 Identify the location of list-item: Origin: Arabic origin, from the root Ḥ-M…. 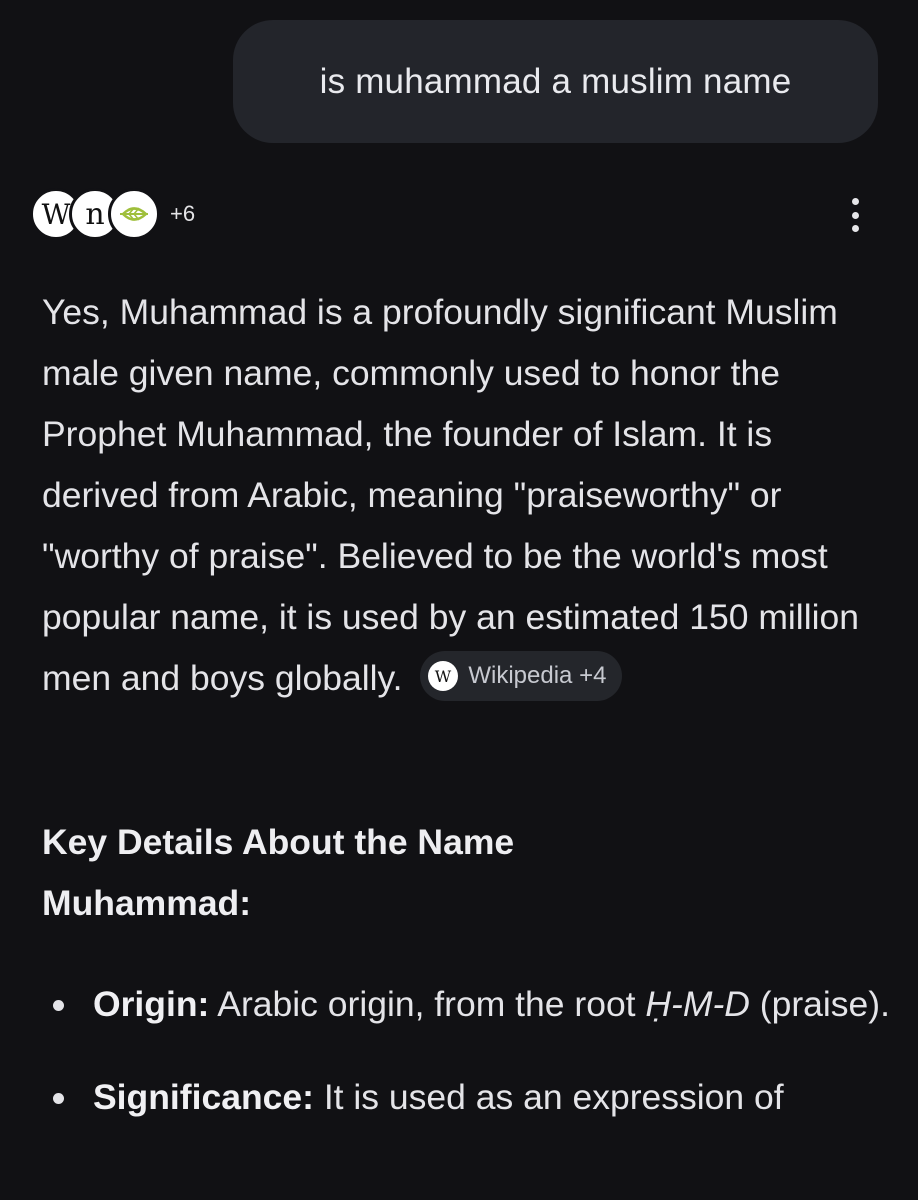
(472, 1004).